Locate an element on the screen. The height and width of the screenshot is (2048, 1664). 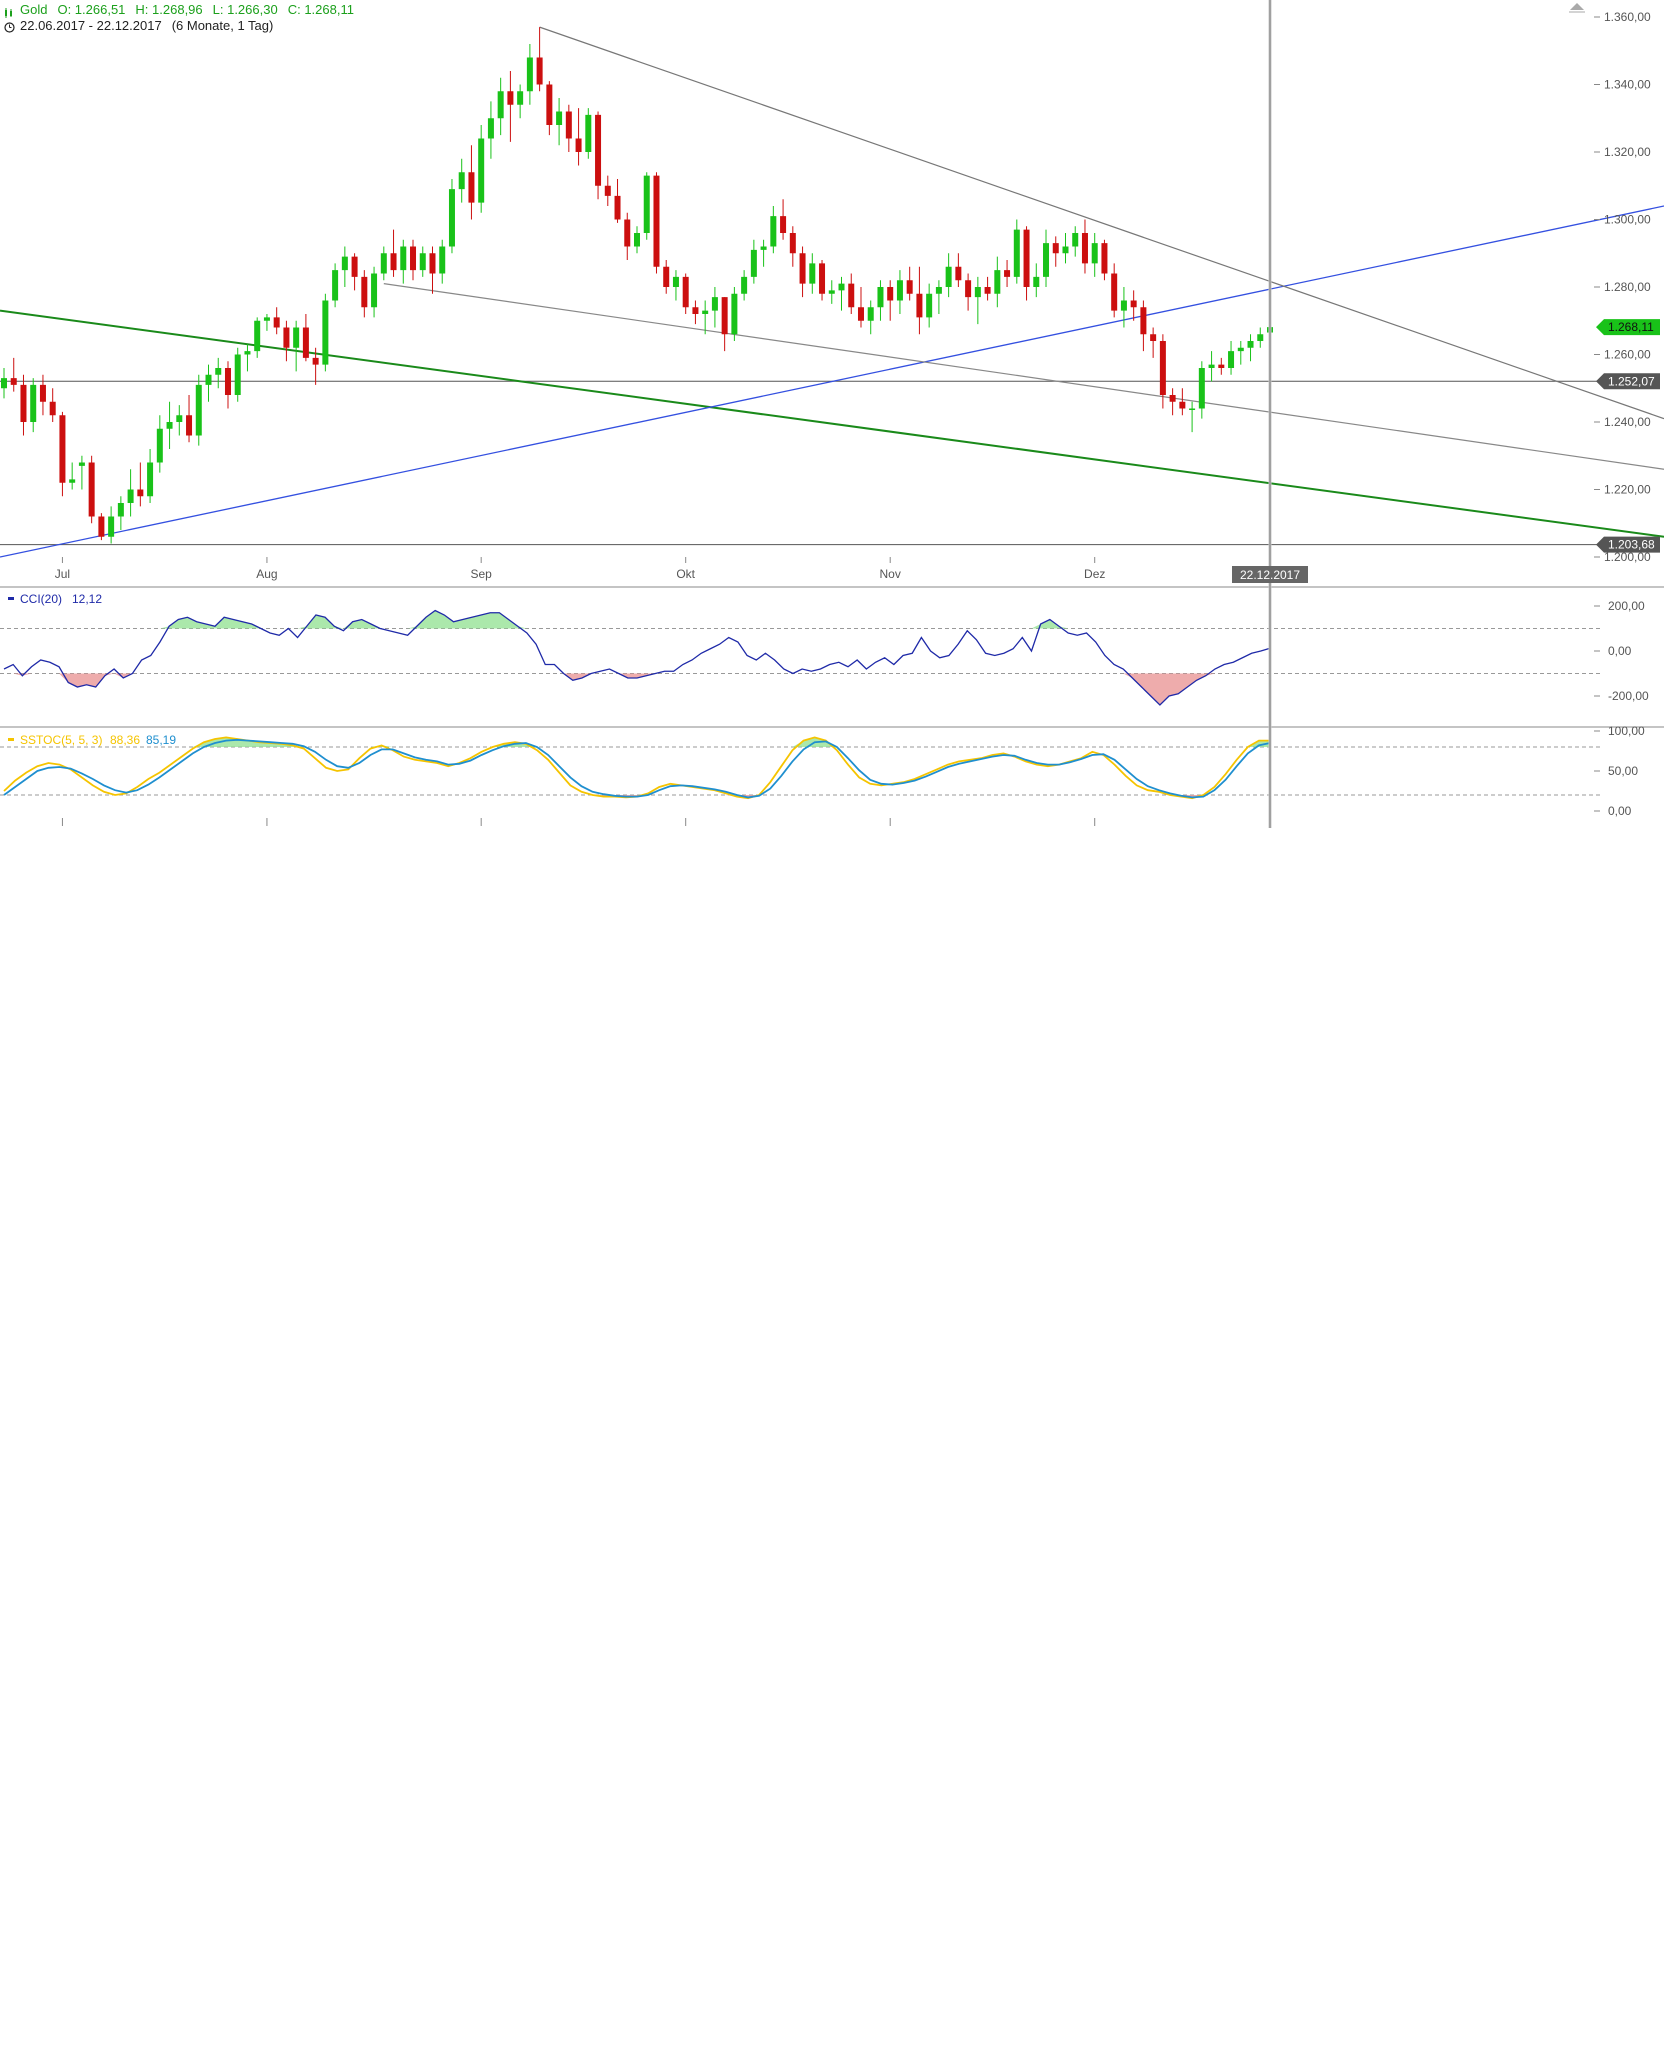
price-tag-label: 1.203,68 is located at coordinates (1631, 545).